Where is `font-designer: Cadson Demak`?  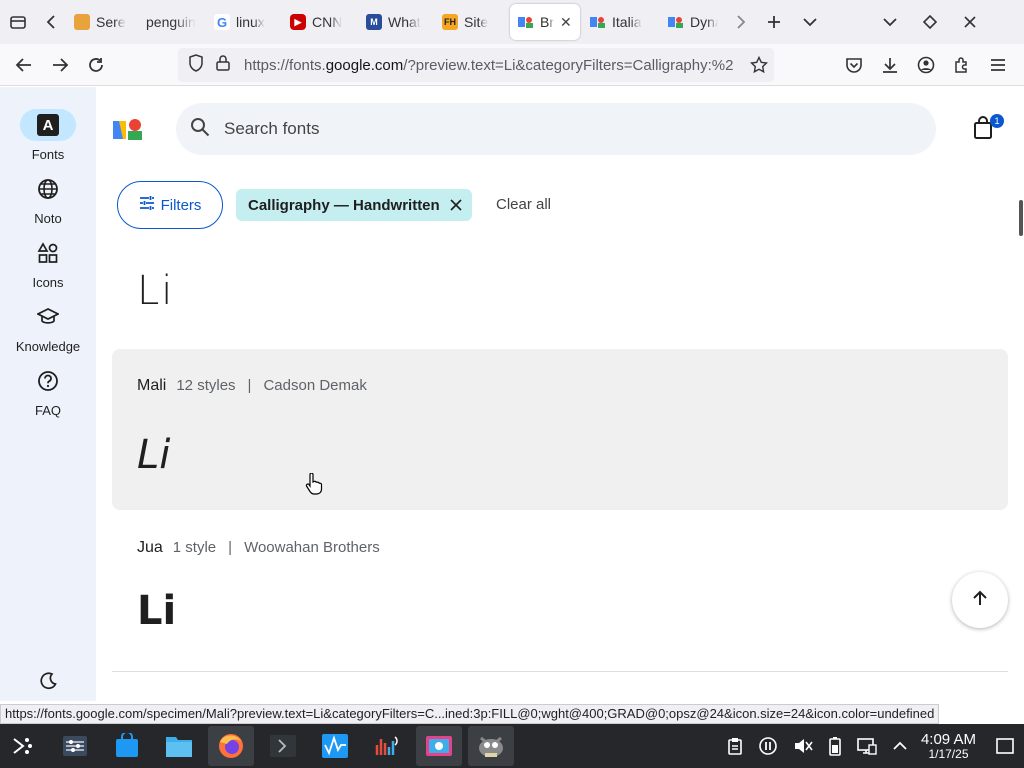 font-designer: Cadson Demak is located at coordinates (315, 385).